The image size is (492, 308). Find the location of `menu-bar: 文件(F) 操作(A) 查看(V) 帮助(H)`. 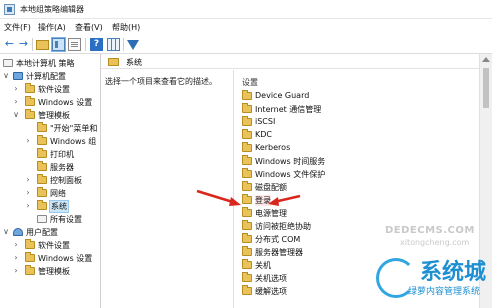

menu-bar: 文件(F) 操作(A) 查看(V) 帮助(H) is located at coordinates (246, 27).